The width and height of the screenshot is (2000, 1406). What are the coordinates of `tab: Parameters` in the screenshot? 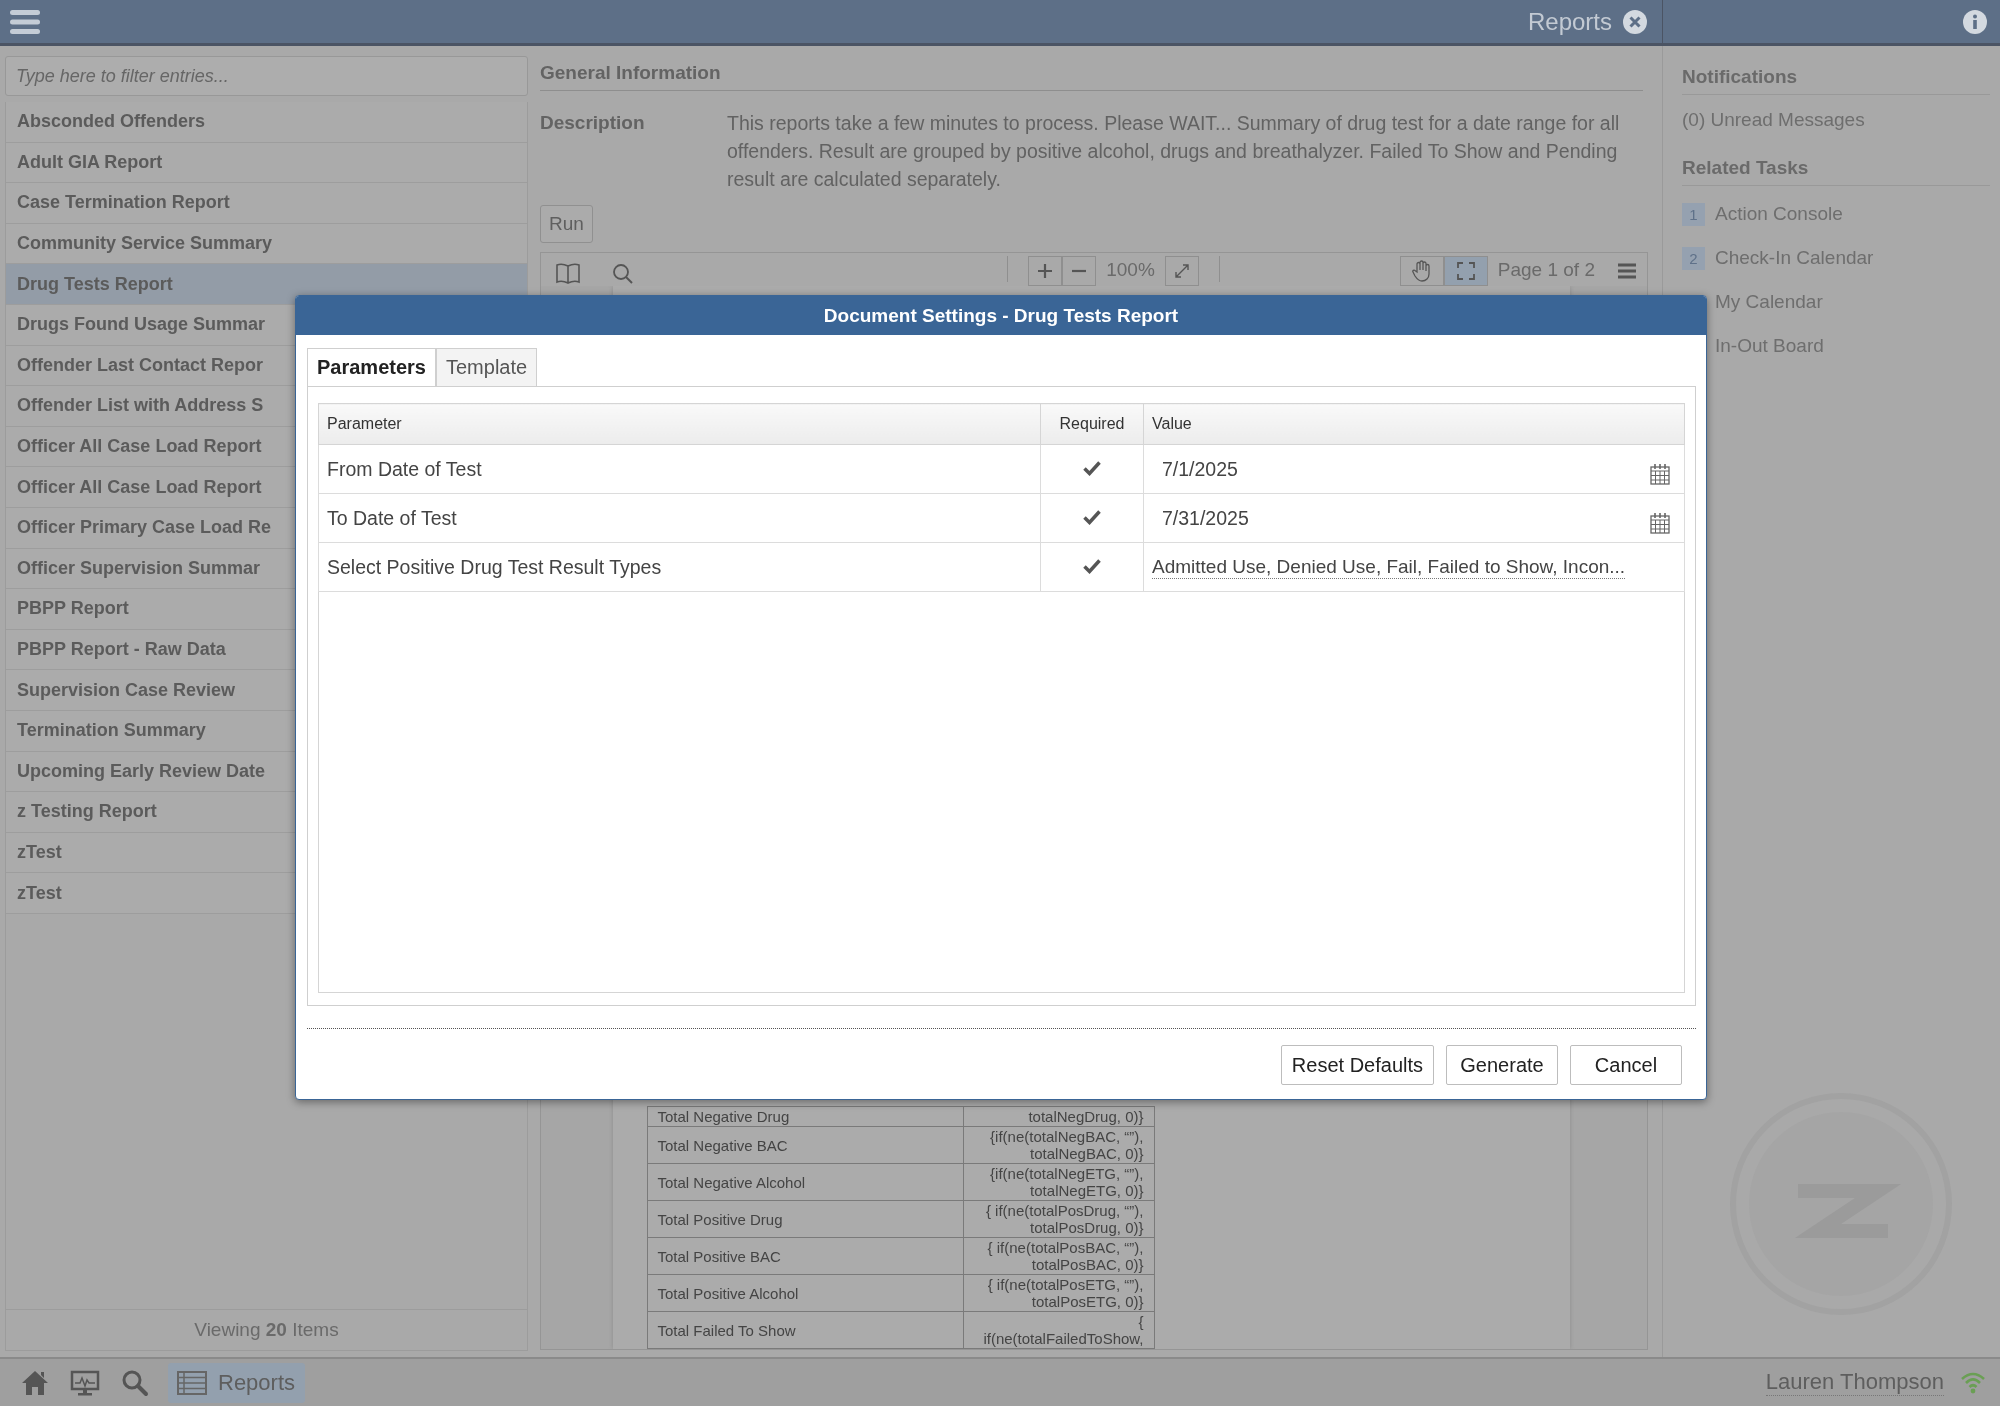 It's located at (371, 367).